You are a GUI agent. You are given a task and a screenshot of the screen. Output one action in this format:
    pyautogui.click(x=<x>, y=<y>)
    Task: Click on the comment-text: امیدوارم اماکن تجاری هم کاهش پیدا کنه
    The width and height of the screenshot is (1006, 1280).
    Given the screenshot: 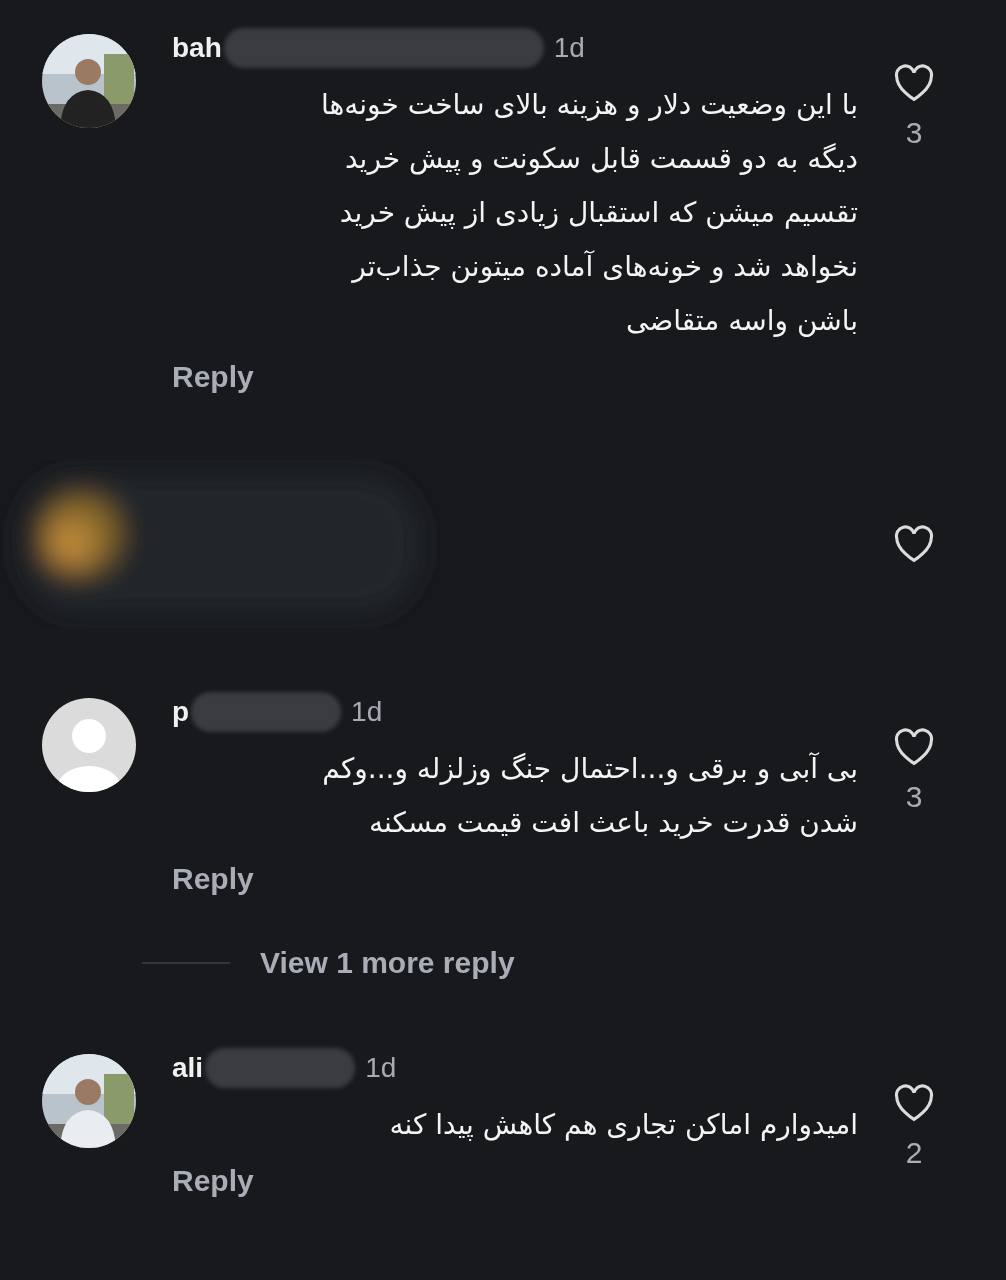 What is the action you would take?
    pyautogui.click(x=623, y=1125)
    